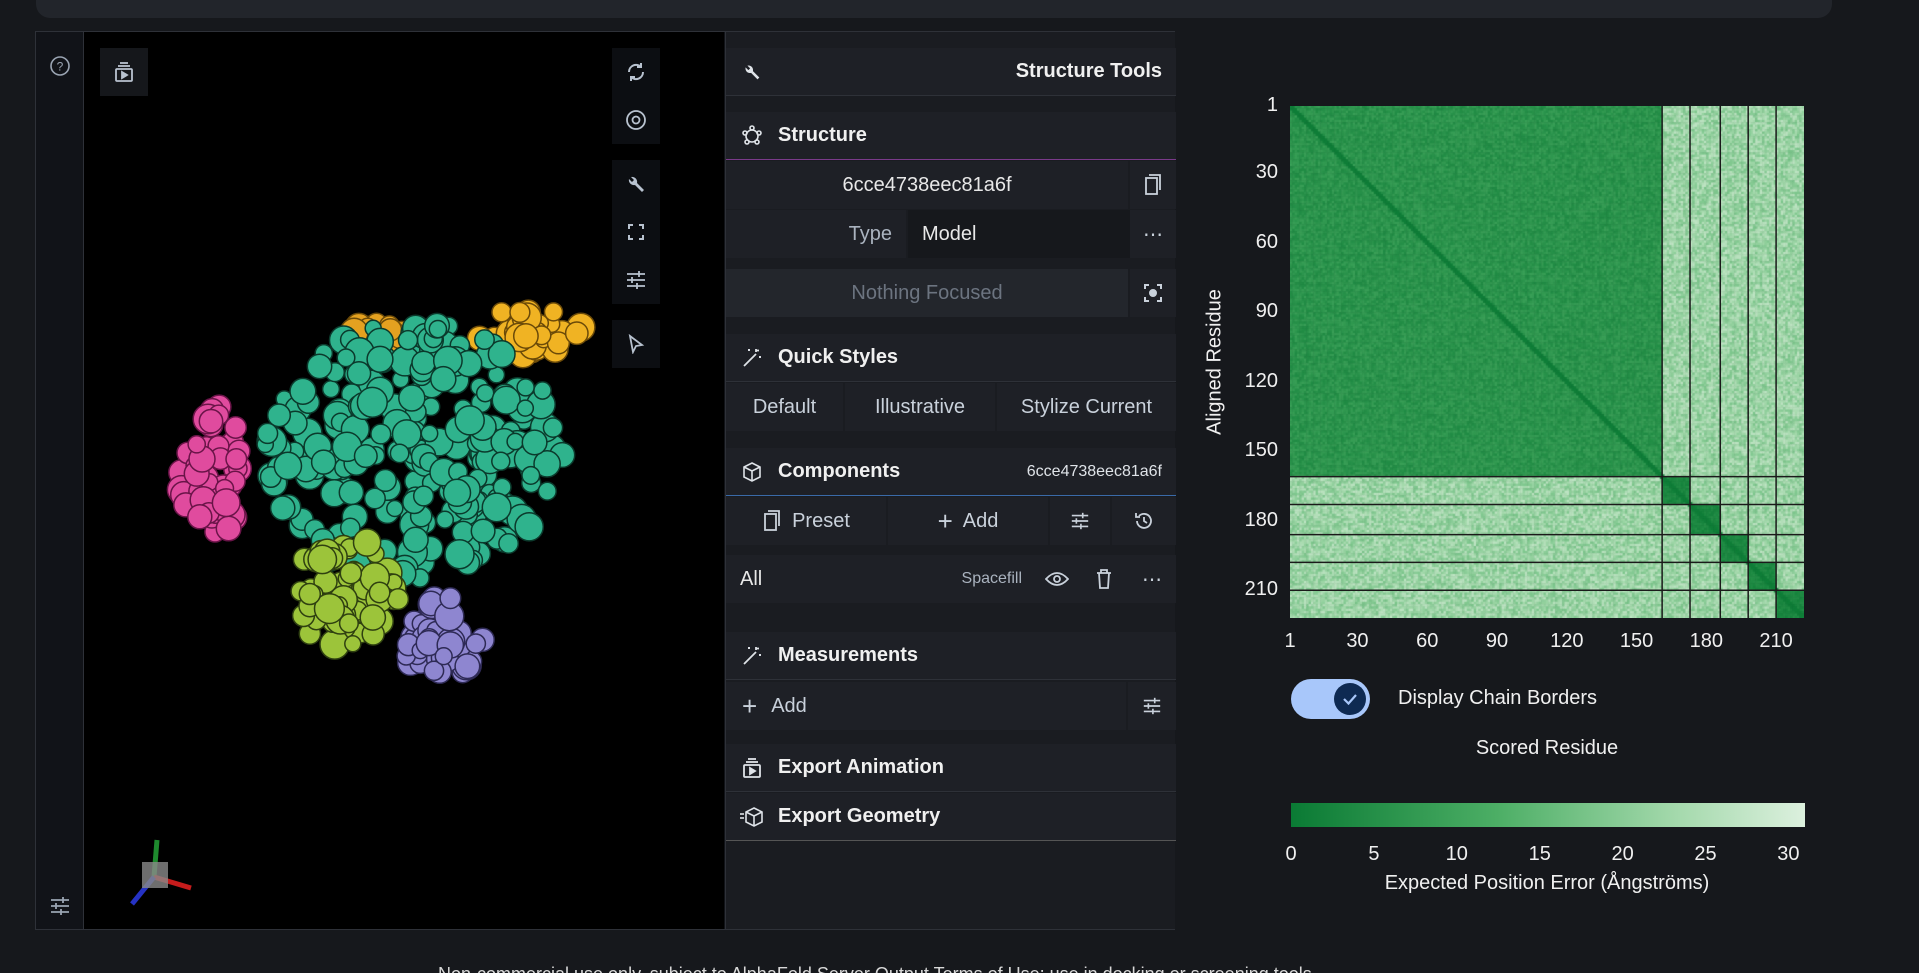  Describe the element at coordinates (934, 9) in the screenshot. I see `top-strip` at that location.